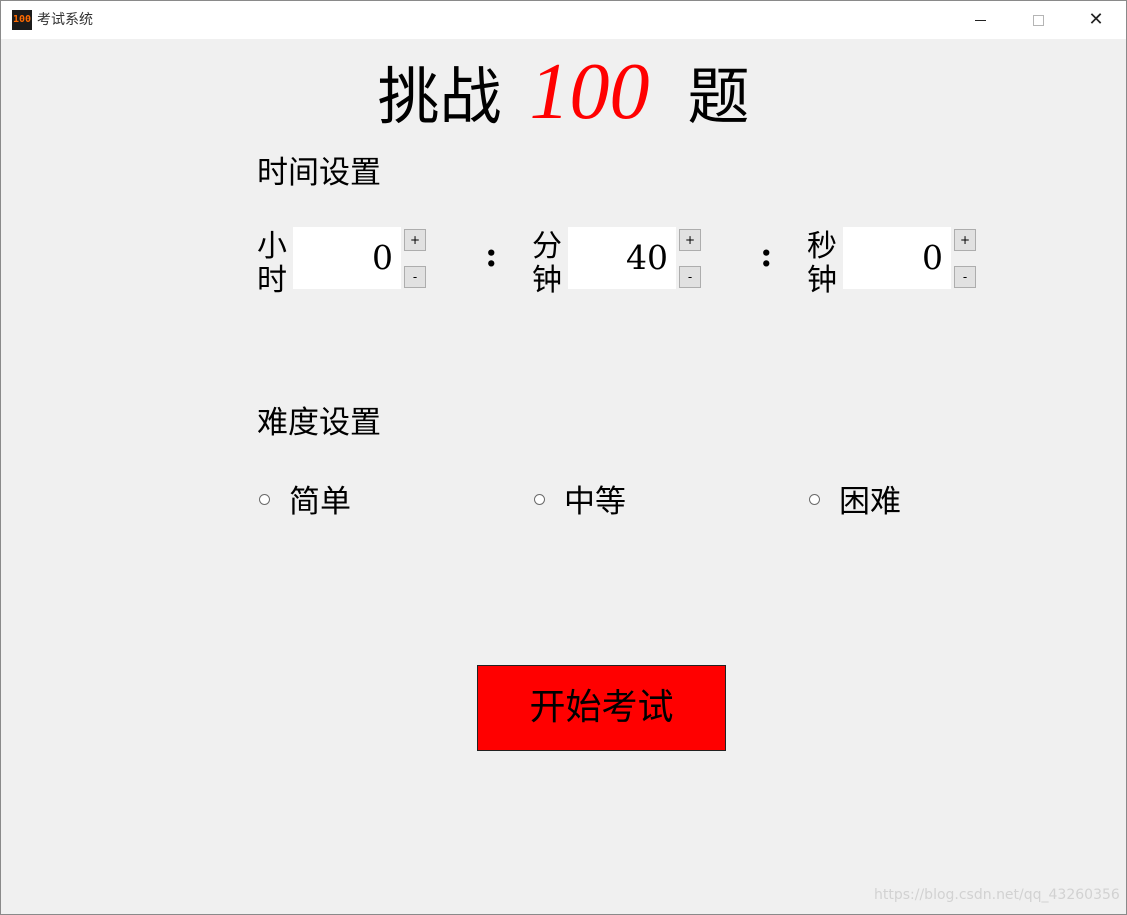 The height and width of the screenshot is (915, 1127). Describe the element at coordinates (319, 173) in the screenshot. I see `time-settings-label: 时间设置` at that location.